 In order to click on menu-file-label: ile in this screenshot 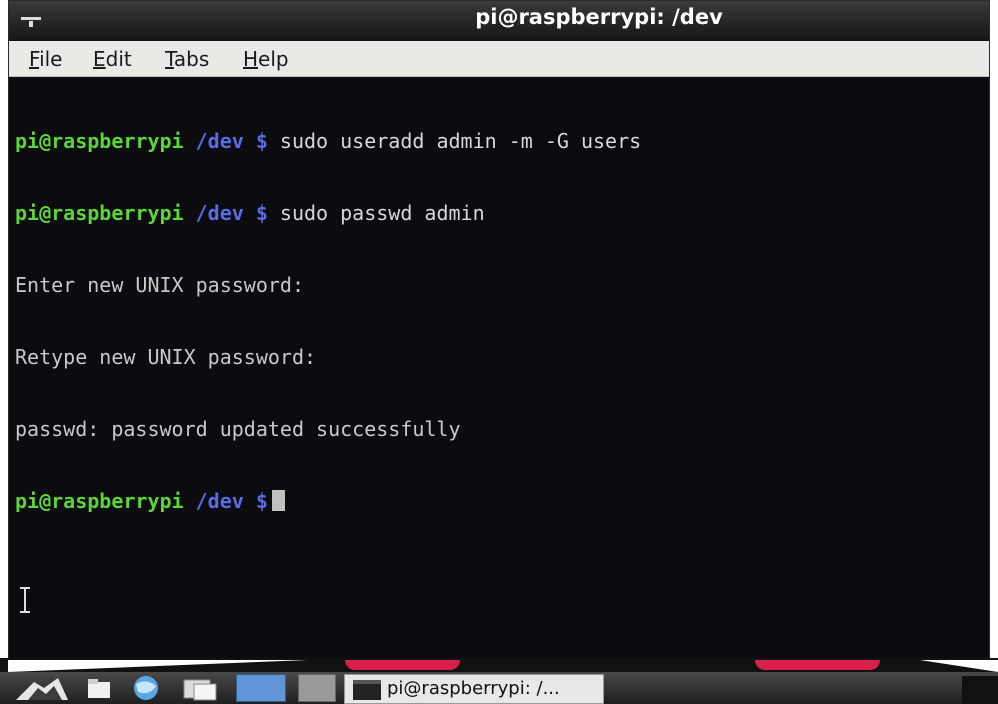, I will do `click(51, 59)`.